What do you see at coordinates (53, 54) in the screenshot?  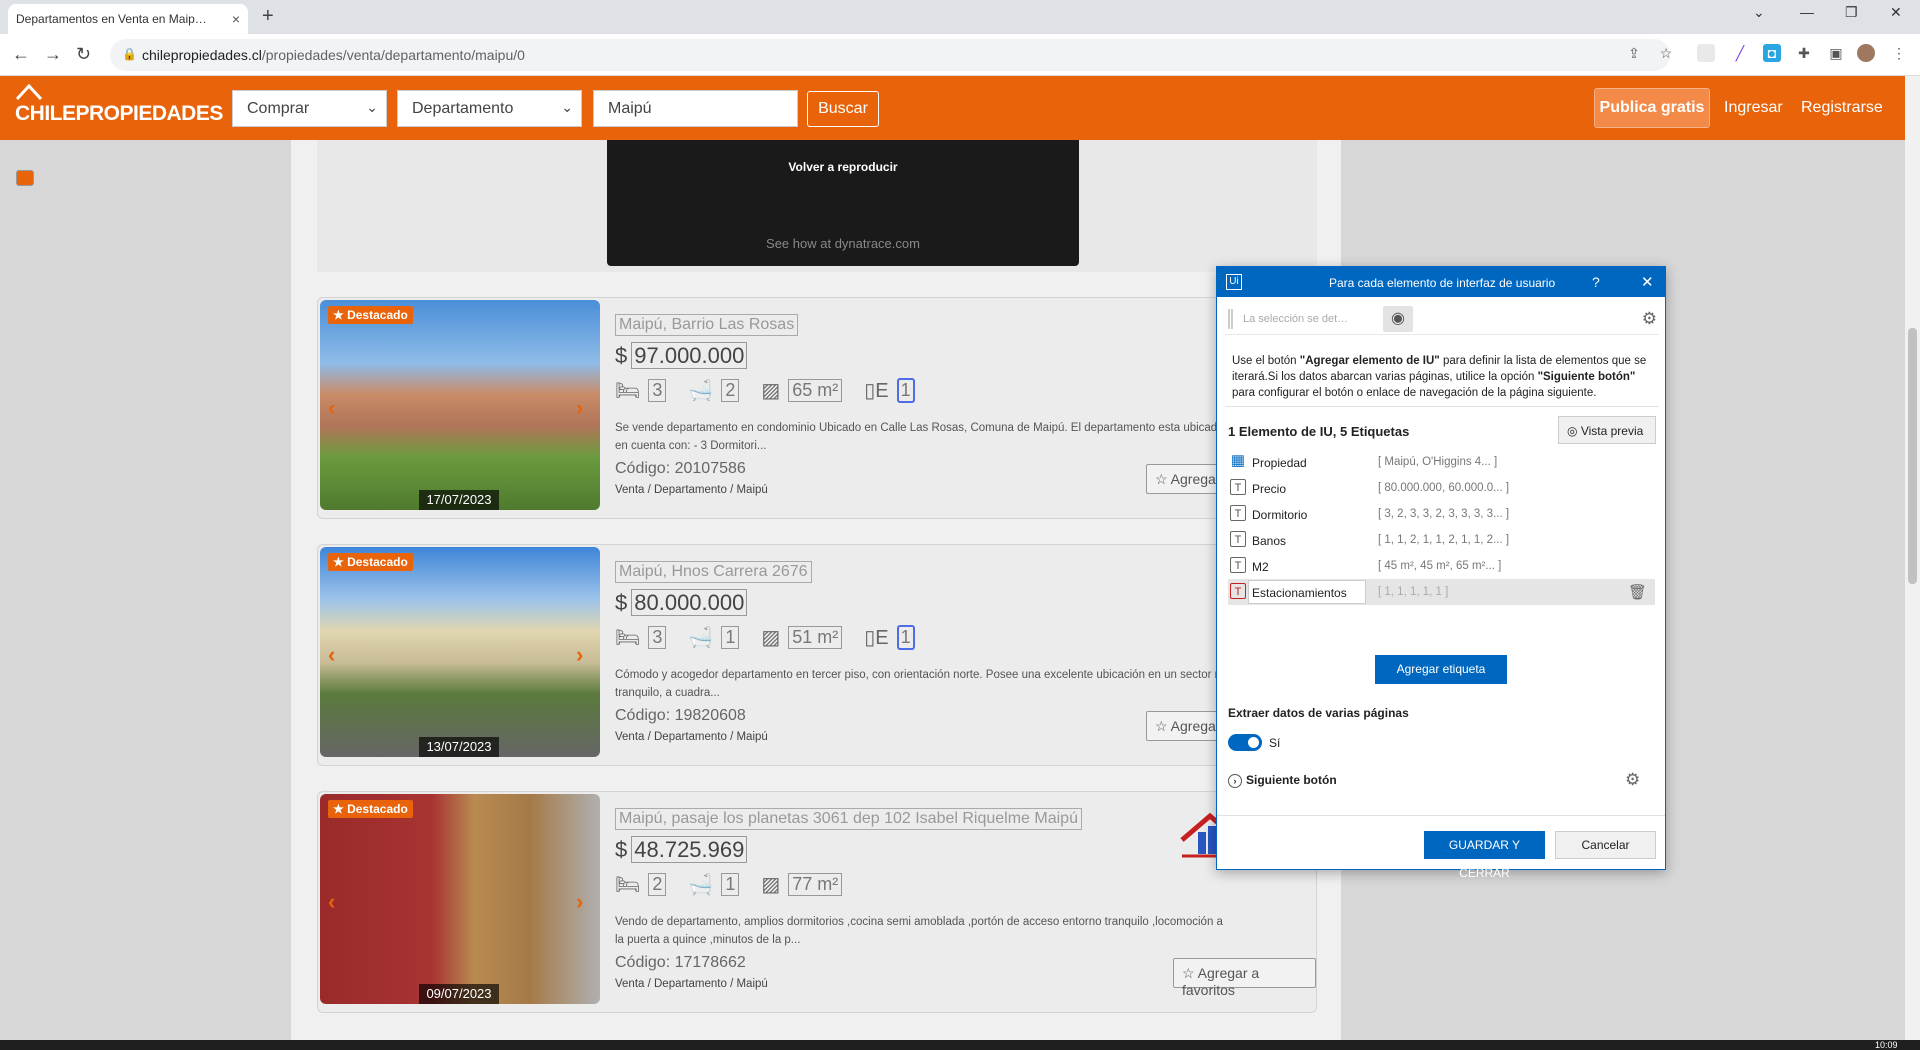 I see `forward-icon: →` at bounding box center [53, 54].